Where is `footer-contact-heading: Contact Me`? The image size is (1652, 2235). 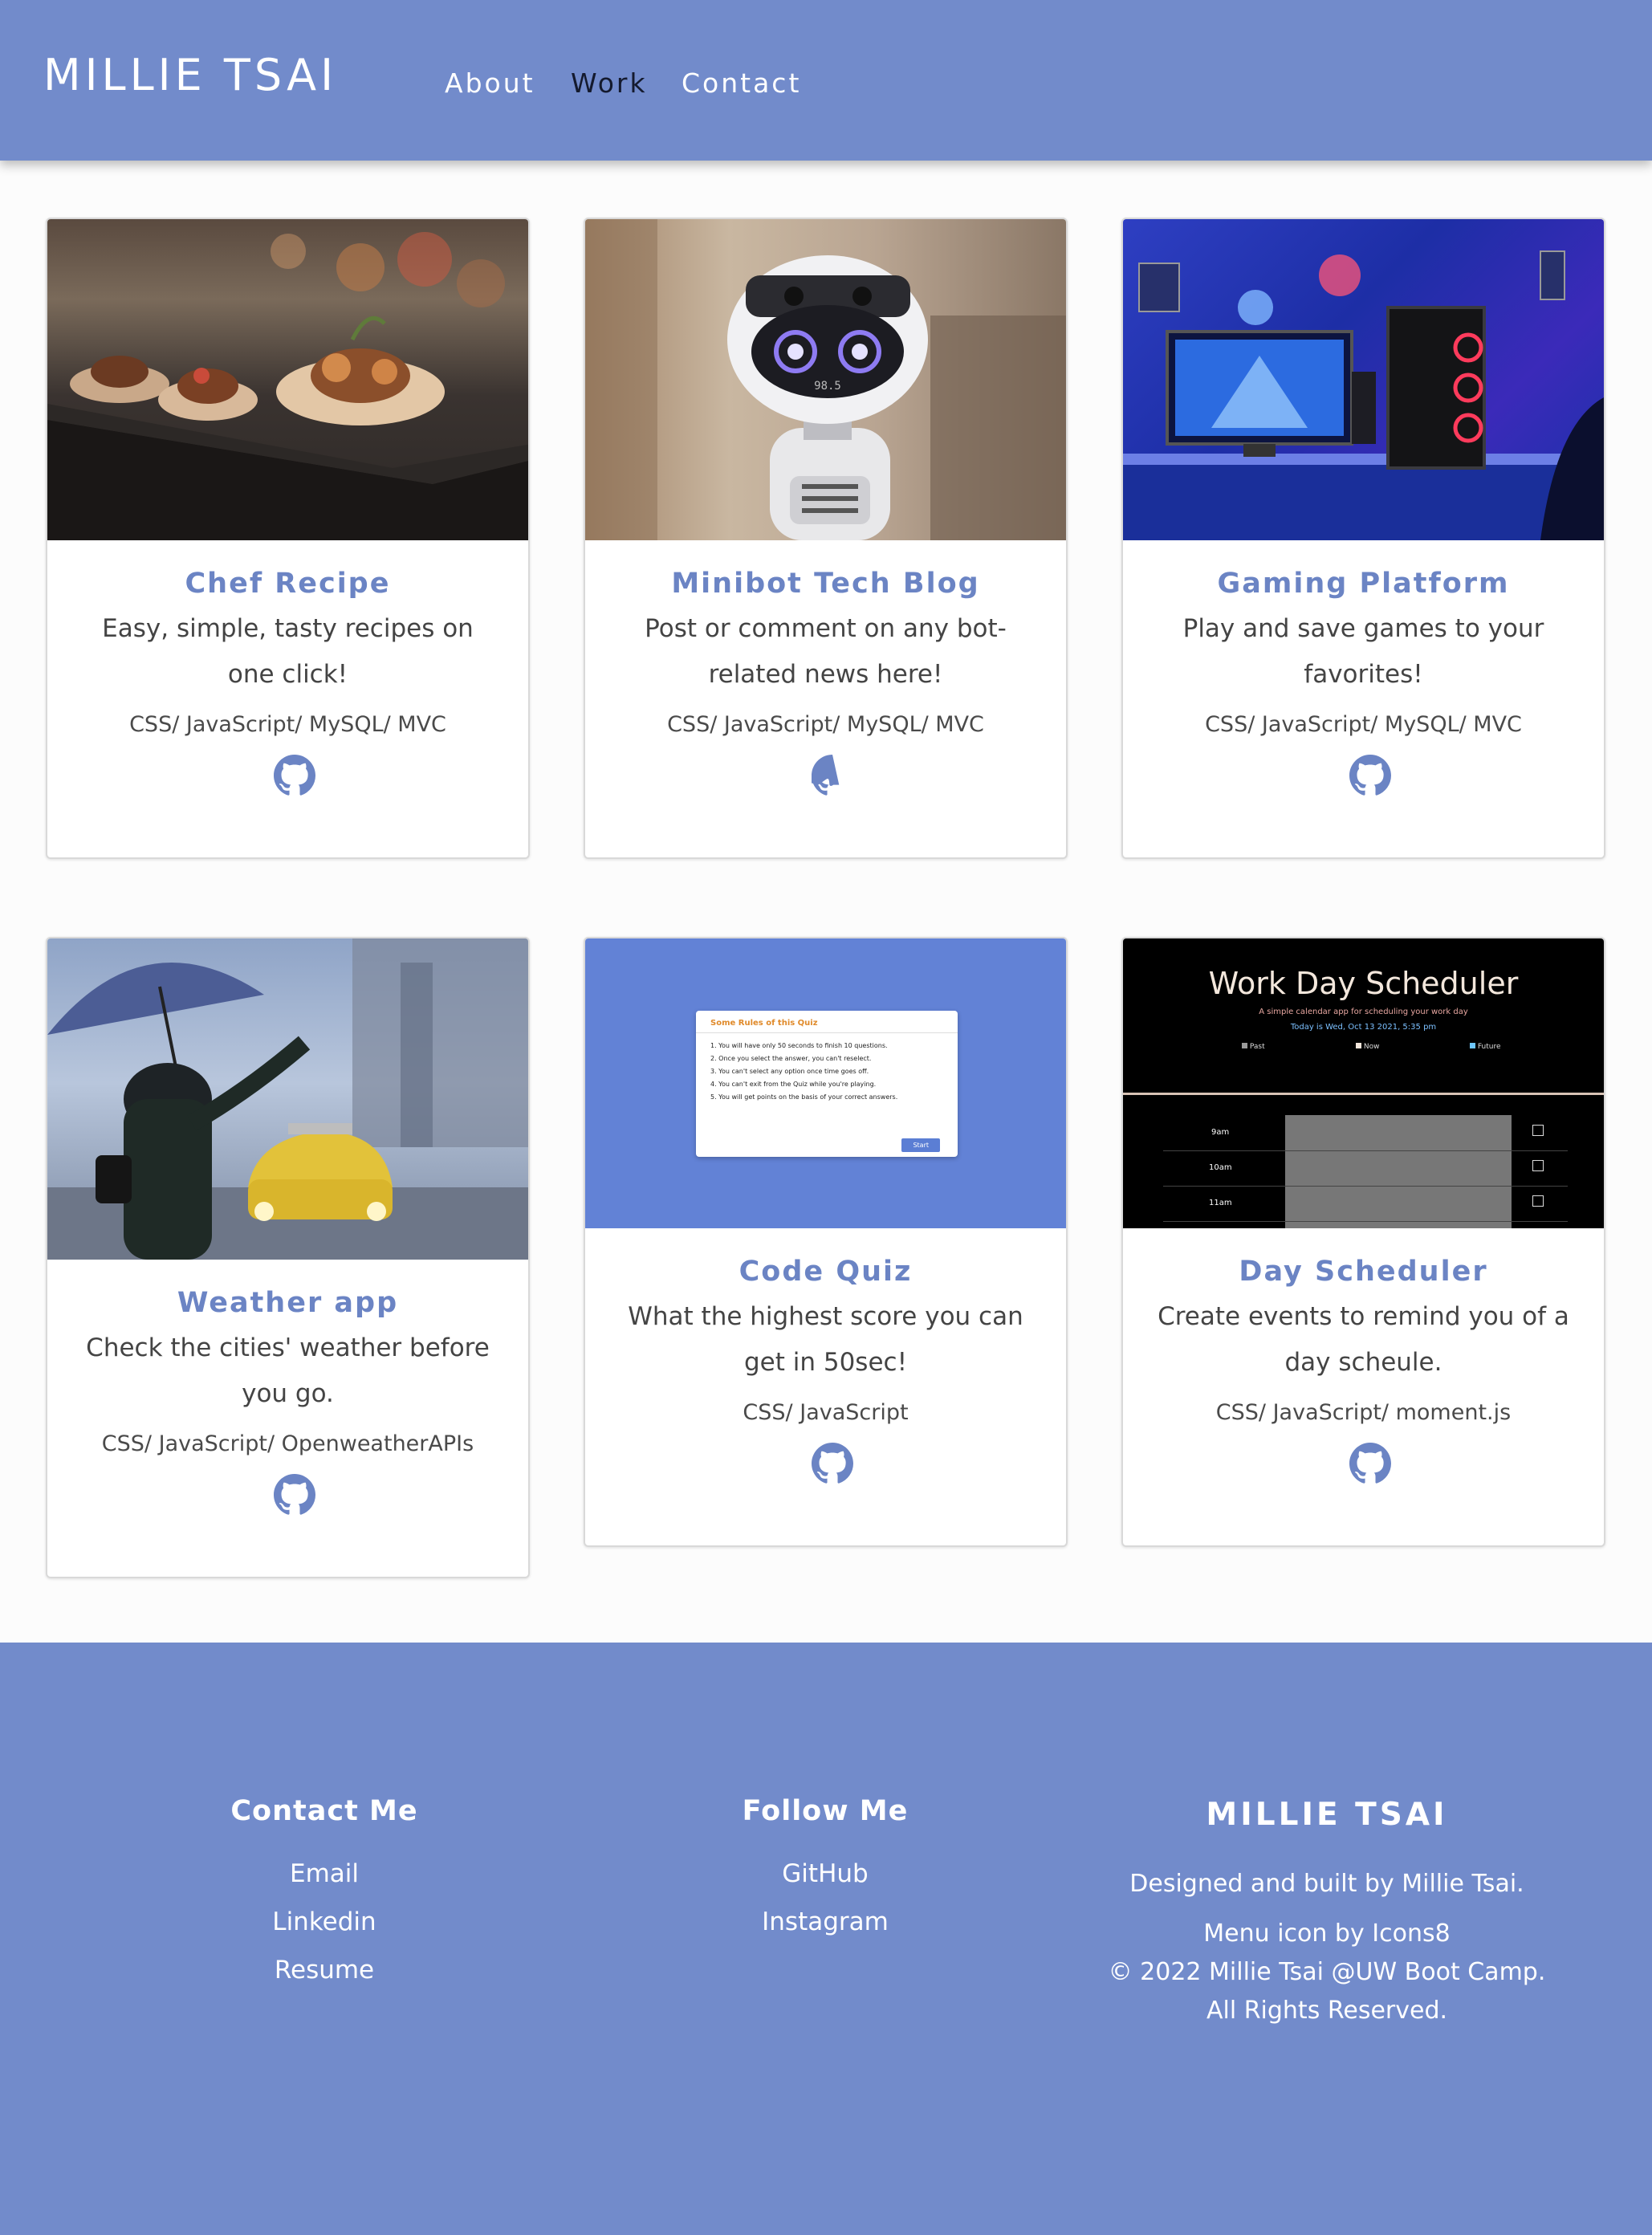
footer-contact-heading: Contact Me is located at coordinates (324, 1811).